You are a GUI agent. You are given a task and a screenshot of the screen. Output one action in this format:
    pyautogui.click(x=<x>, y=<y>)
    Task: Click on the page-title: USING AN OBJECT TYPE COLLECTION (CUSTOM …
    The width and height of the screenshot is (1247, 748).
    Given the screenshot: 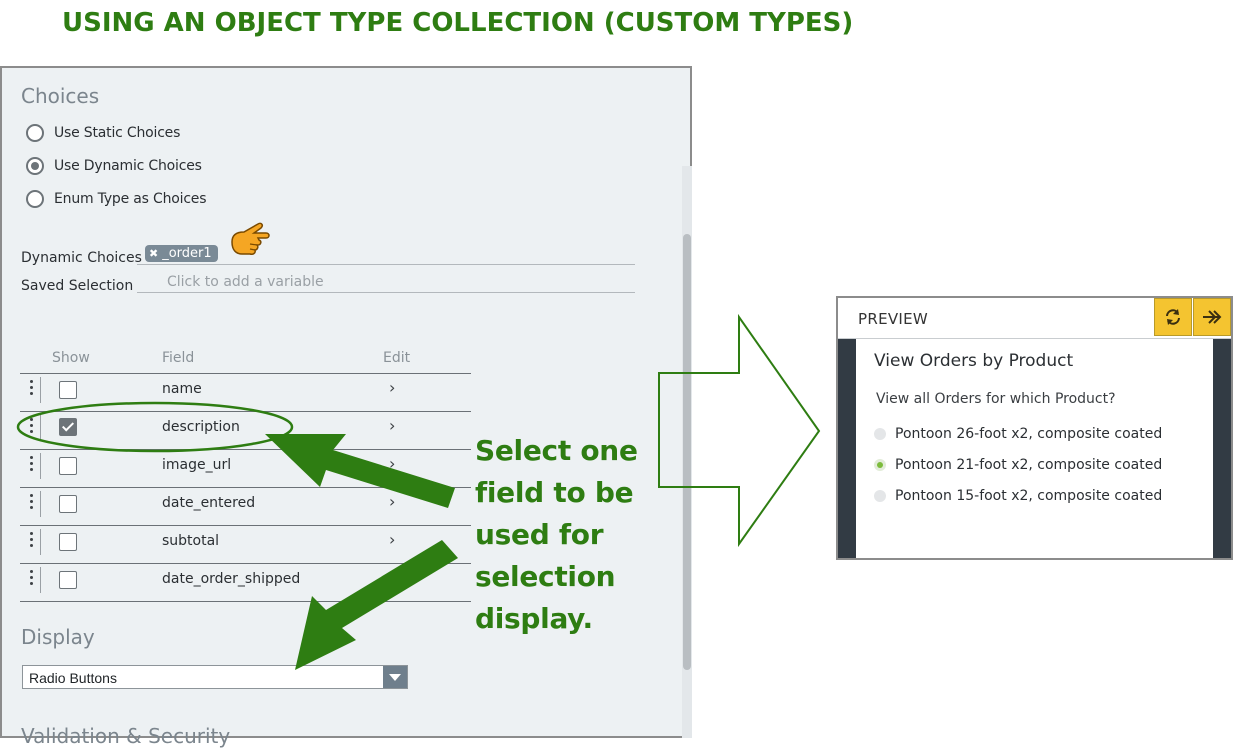 What is the action you would take?
    pyautogui.click(x=458, y=23)
    